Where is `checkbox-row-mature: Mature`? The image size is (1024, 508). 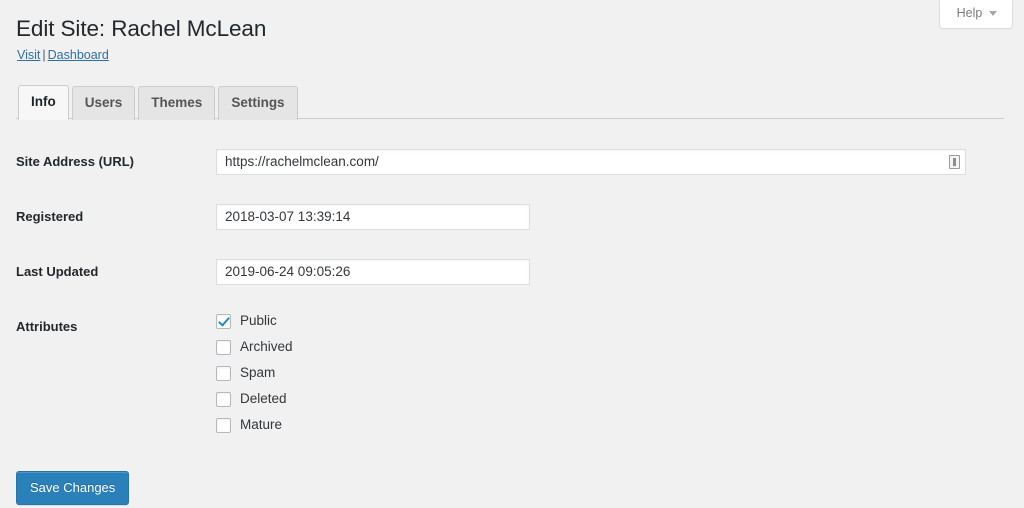 checkbox-row-mature: Mature is located at coordinates (605, 425).